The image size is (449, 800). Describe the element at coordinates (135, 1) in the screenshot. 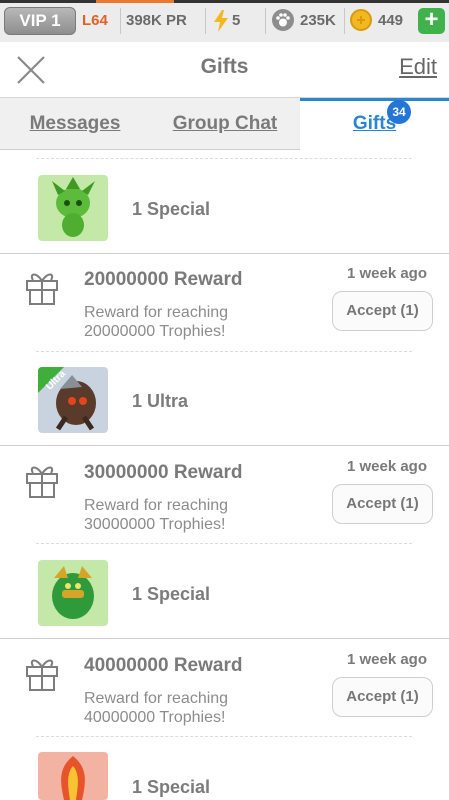

I see `xp-bar-fill` at that location.